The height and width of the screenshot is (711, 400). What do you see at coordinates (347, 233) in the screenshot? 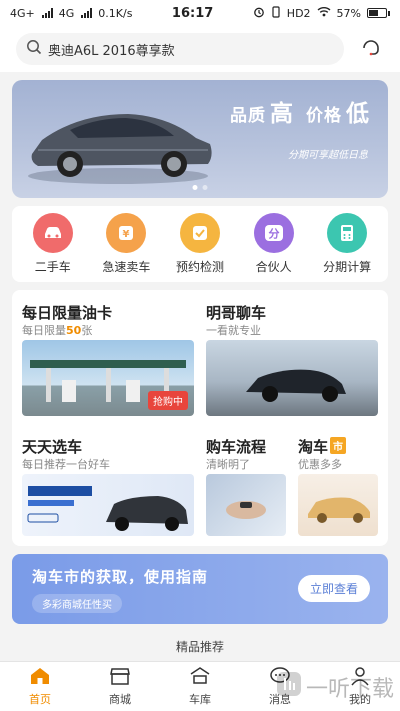
I see `calculator-icon` at bounding box center [347, 233].